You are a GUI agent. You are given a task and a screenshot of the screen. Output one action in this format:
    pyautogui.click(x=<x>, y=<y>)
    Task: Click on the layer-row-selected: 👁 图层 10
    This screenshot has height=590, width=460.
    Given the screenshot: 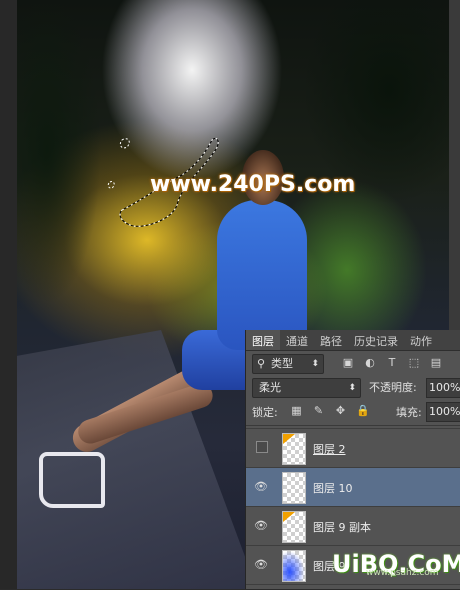 What is the action you would take?
    pyautogui.click(x=353, y=487)
    